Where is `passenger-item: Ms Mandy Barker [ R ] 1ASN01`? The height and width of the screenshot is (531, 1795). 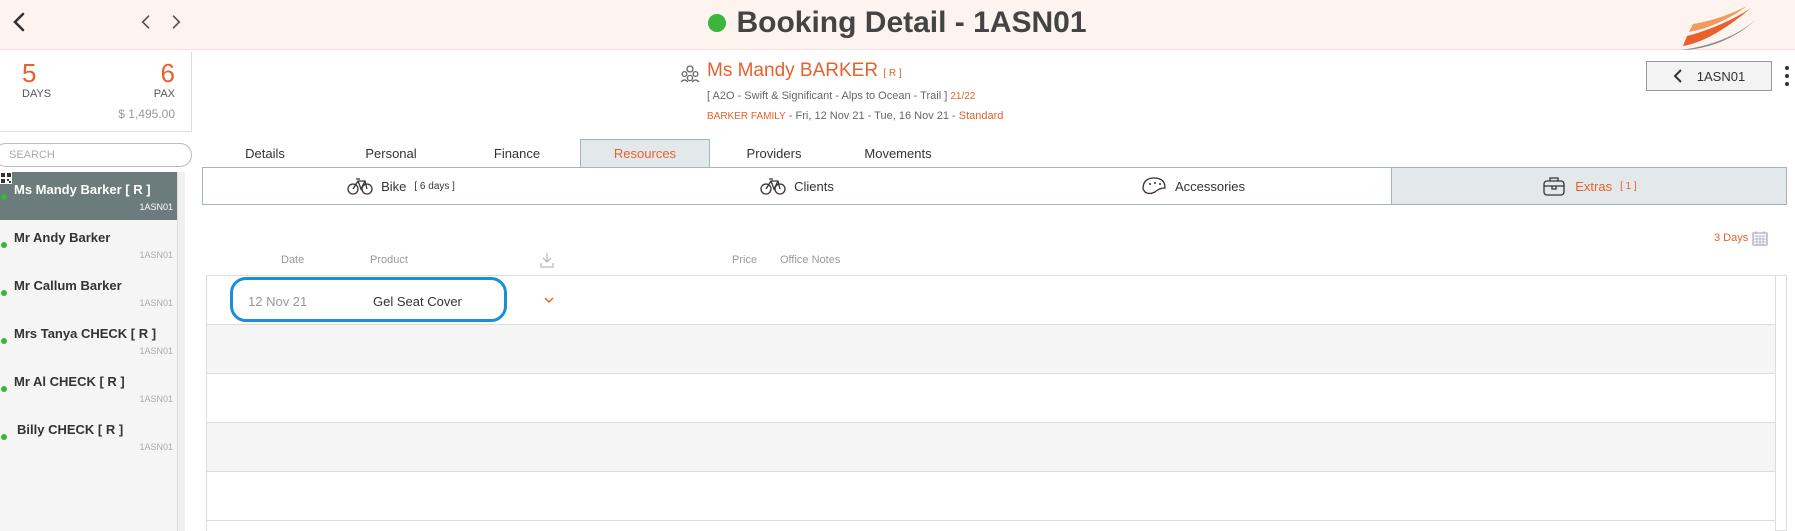 passenger-item: Ms Mandy Barker [ R ] 1ASN01 is located at coordinates (88, 196).